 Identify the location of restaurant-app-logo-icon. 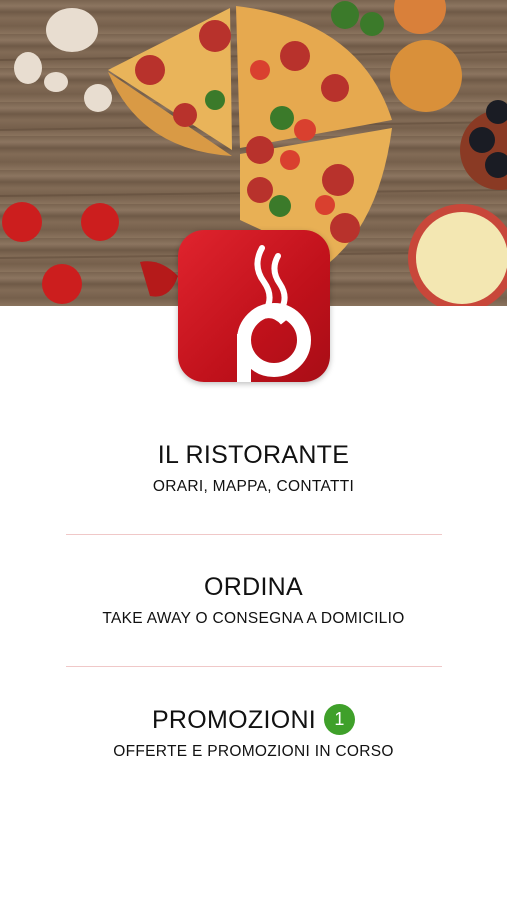
(254, 306).